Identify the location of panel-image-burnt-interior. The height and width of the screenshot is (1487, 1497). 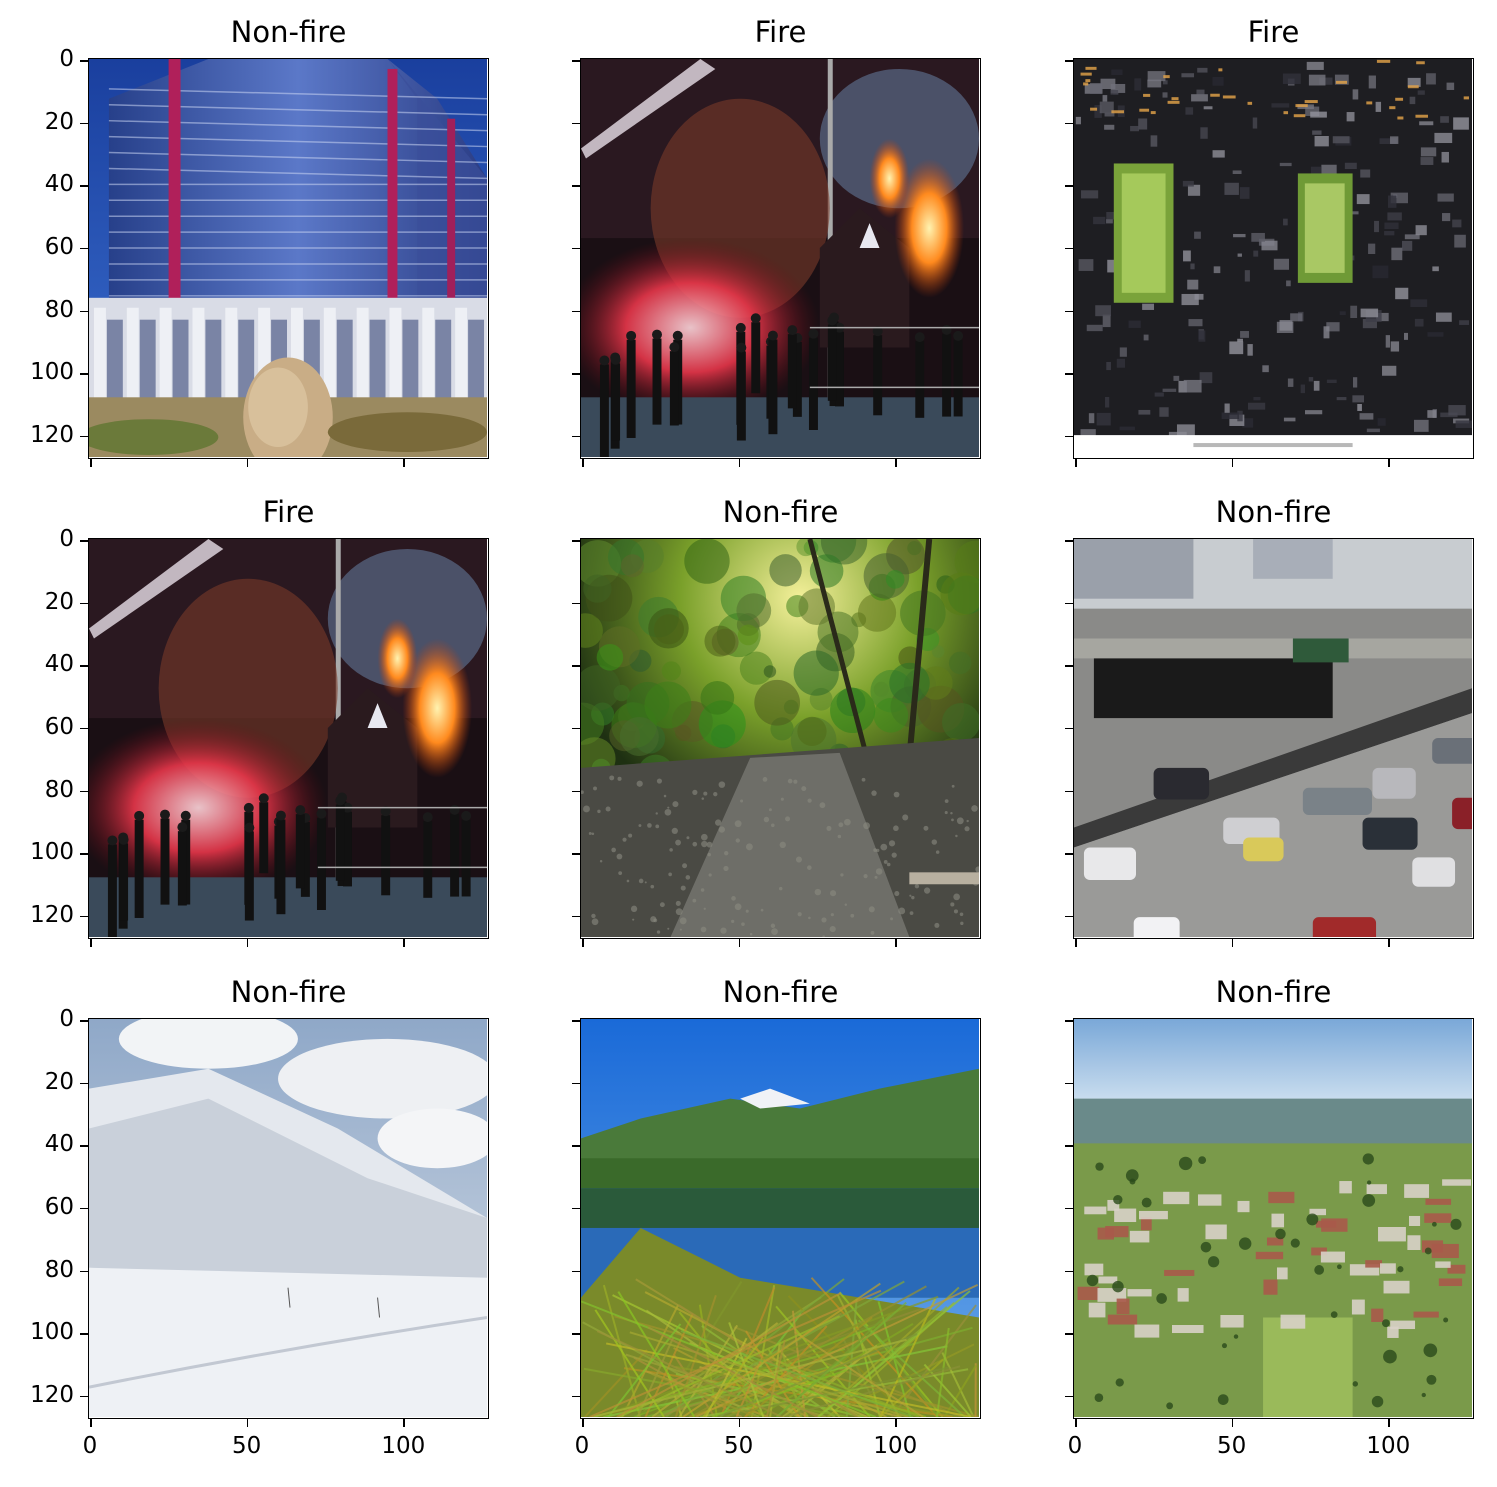
(1273, 258).